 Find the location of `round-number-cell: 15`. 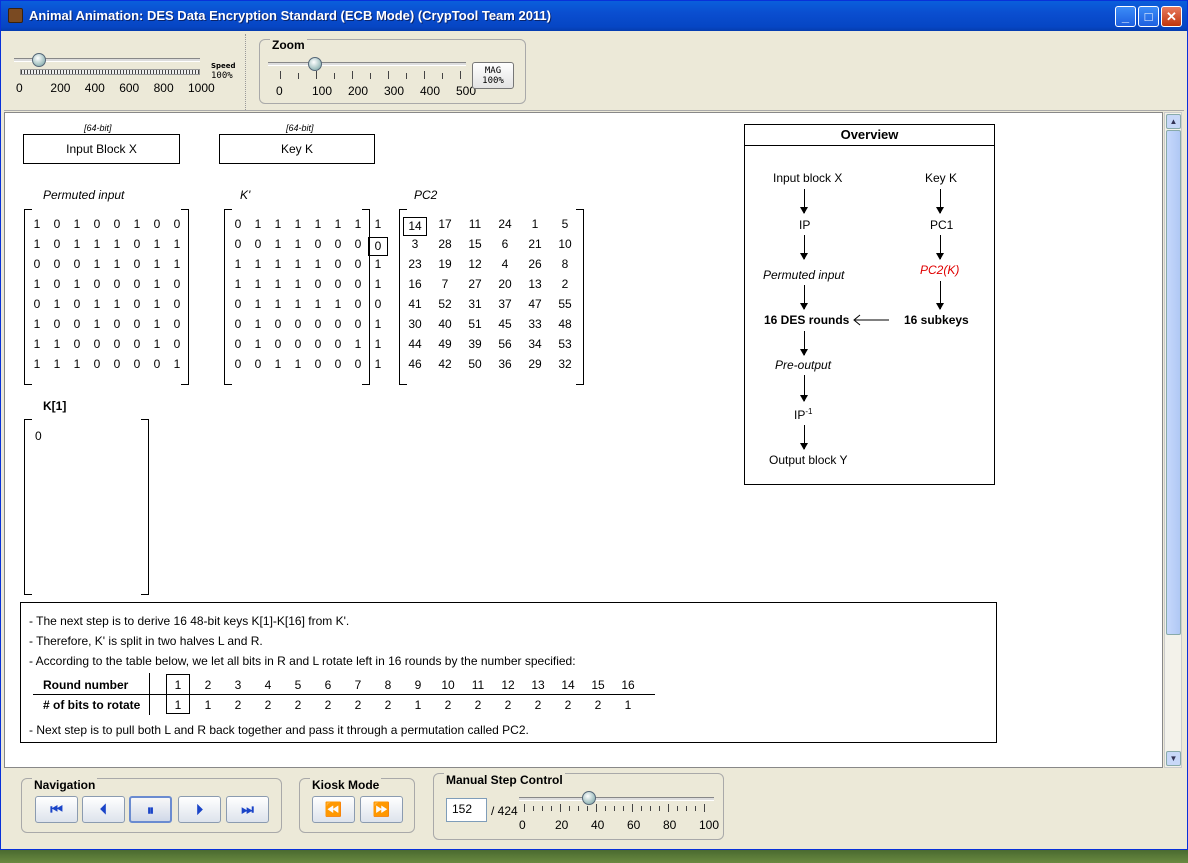

round-number-cell: 15 is located at coordinates (598, 685).